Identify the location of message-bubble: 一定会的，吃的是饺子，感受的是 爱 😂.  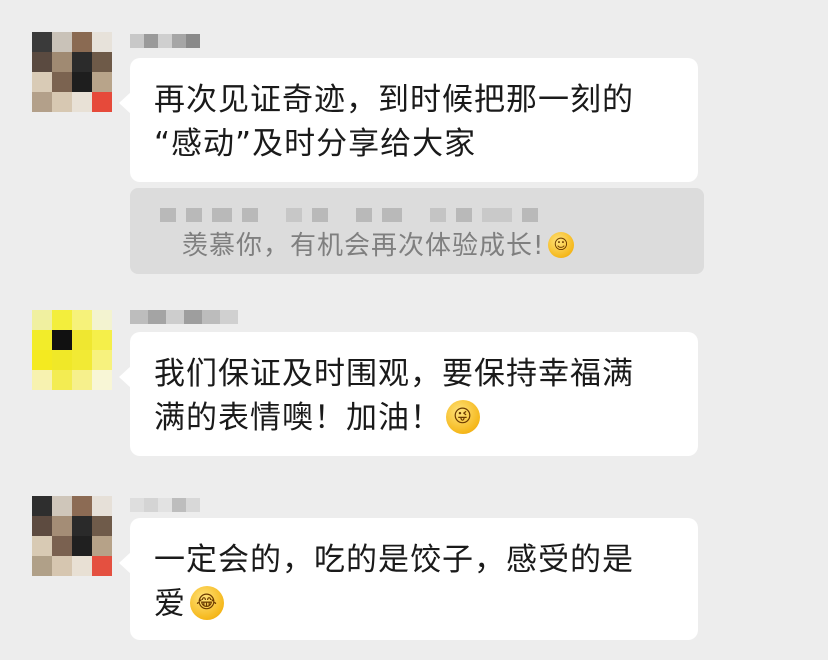
(408, 579).